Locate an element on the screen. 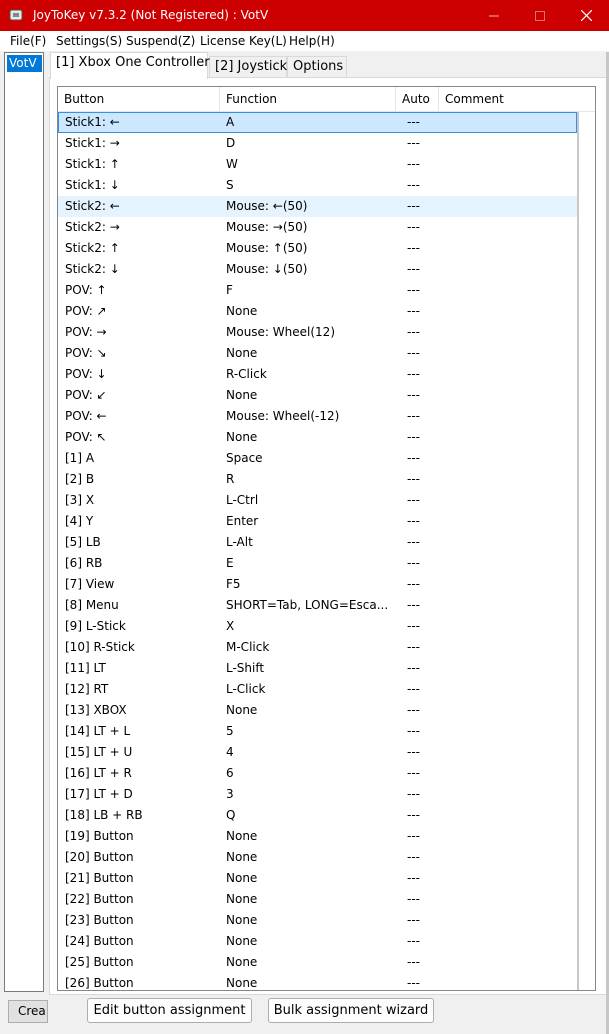 Image resolution: width=609 pixels, height=1034 pixels. config-item-votv: VotV is located at coordinates (24, 63).